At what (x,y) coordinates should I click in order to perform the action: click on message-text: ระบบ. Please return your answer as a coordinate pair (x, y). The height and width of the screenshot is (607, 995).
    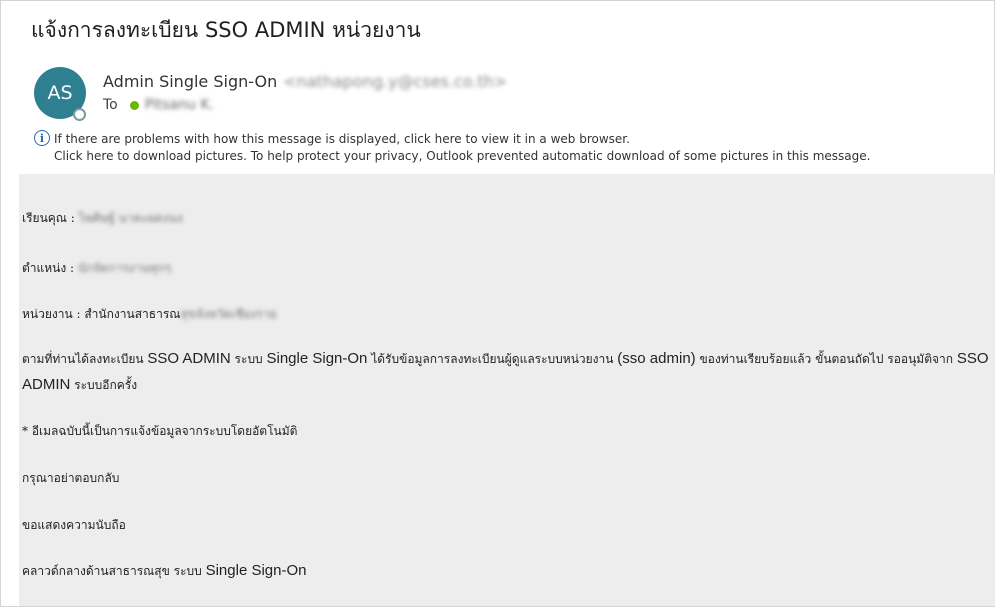
    Looking at the image, I should click on (248, 359).